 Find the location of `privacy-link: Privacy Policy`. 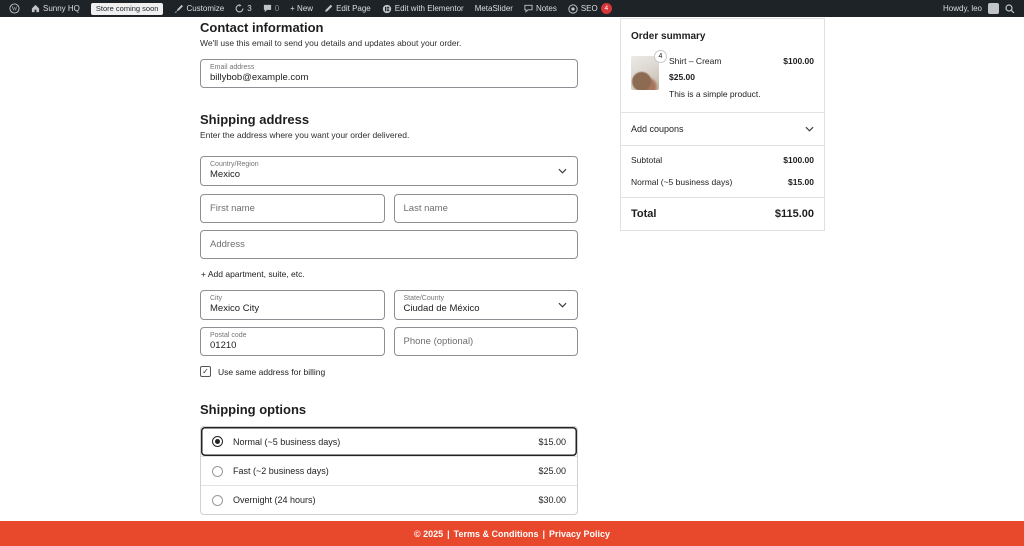

privacy-link: Privacy Policy is located at coordinates (579, 534).